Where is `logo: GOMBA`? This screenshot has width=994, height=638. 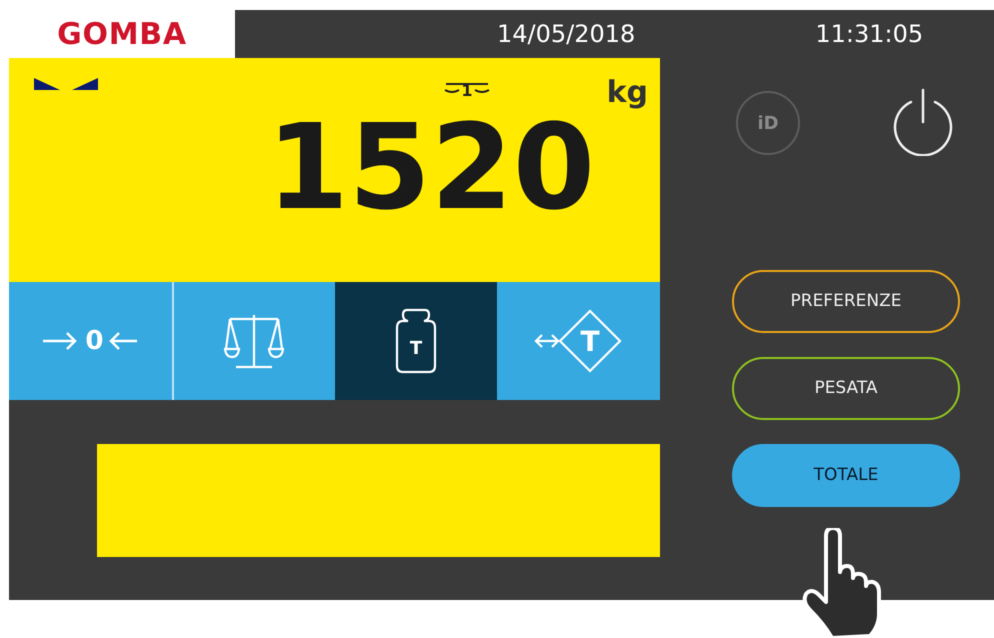
logo: GOMBA is located at coordinates (122, 35).